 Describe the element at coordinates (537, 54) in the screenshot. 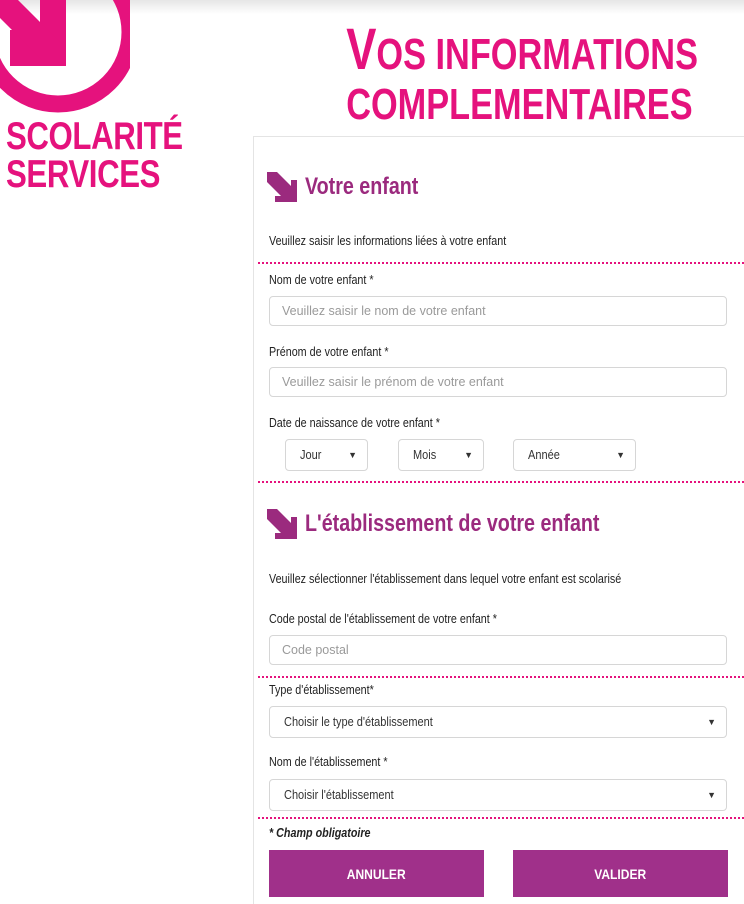

I see `page-title-line-1: OS INFORMATIONS` at that location.